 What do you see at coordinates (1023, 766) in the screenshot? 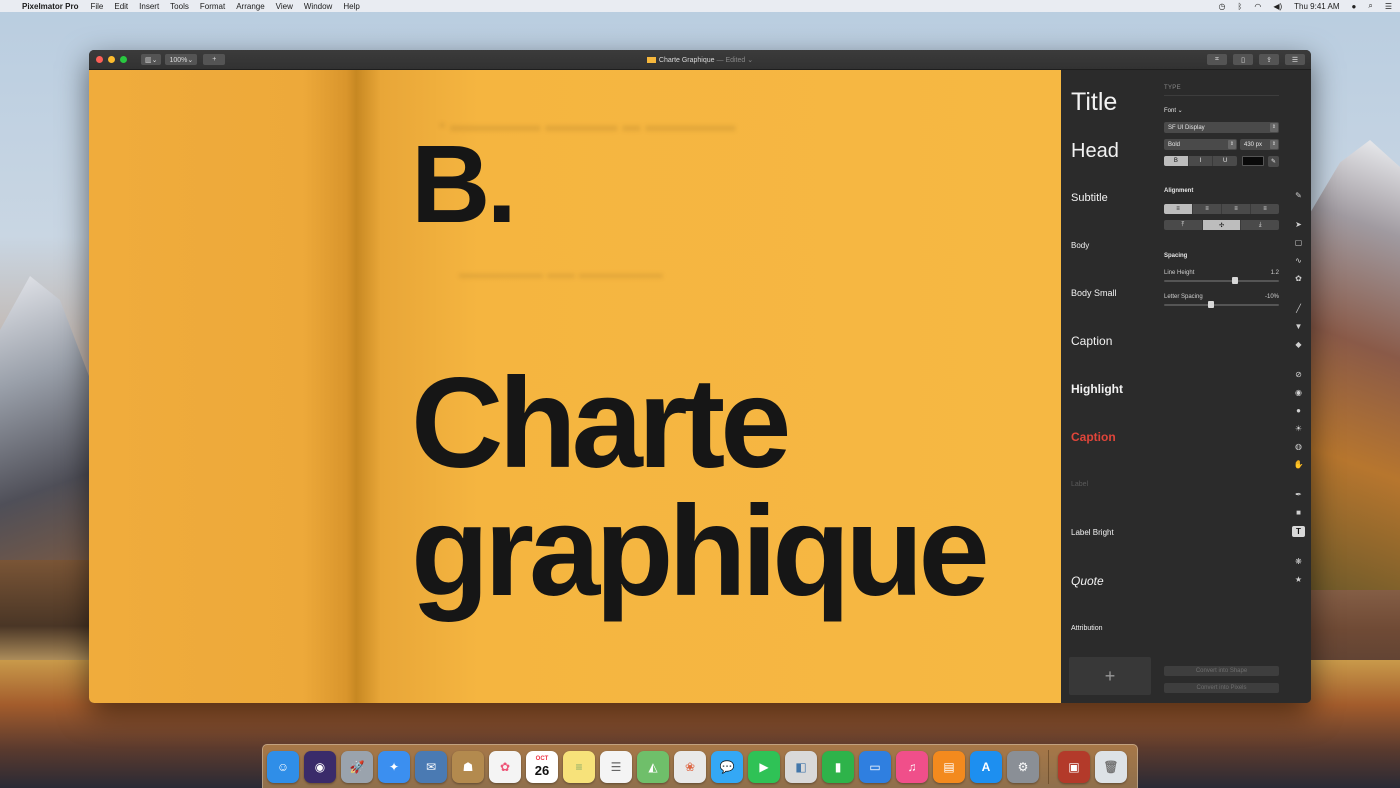
I see `system-preferences-icon: ⚙` at bounding box center [1023, 766].